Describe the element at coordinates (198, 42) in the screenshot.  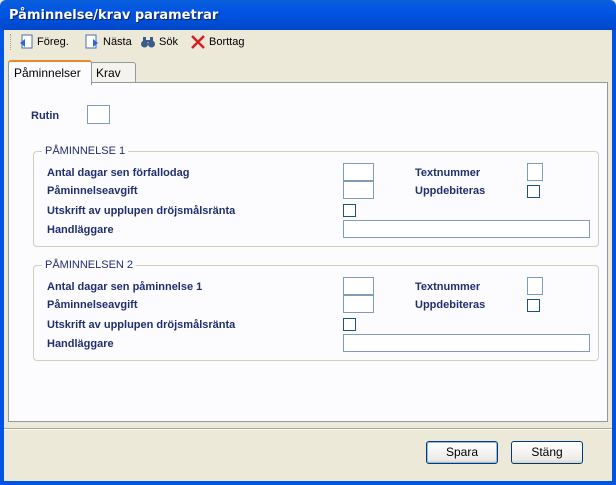
I see `red-x-icon` at that location.